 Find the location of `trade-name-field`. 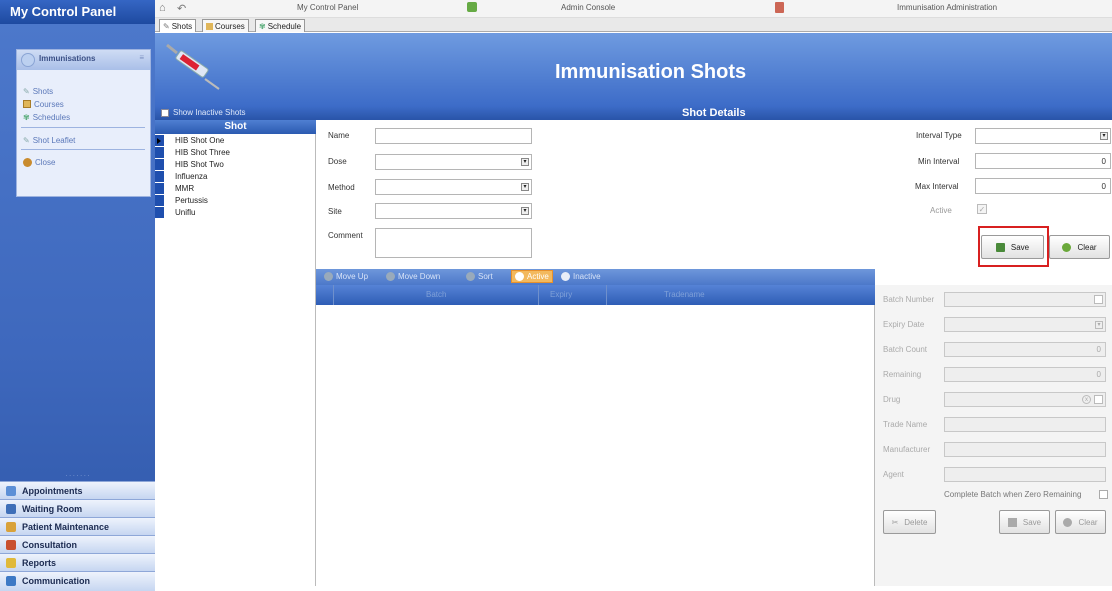

trade-name-field is located at coordinates (1025, 424).